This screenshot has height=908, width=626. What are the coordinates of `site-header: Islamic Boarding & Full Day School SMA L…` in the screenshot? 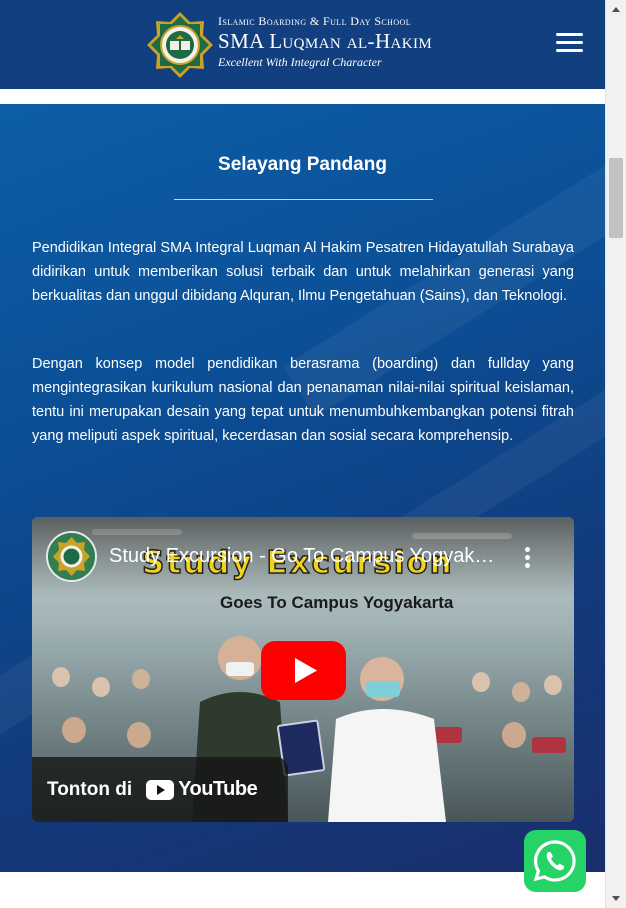 It's located at (302, 43).